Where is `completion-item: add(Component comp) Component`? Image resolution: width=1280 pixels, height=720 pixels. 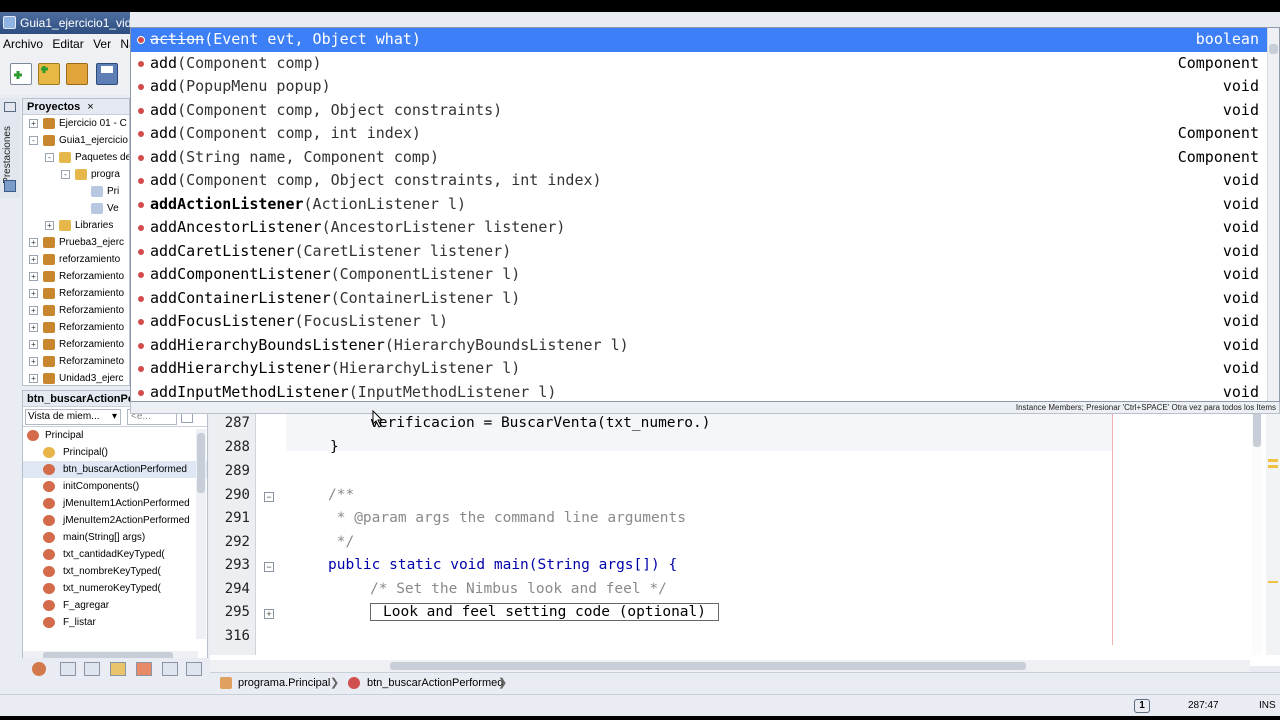
completion-item: add(Component comp) Component is located at coordinates (700, 64).